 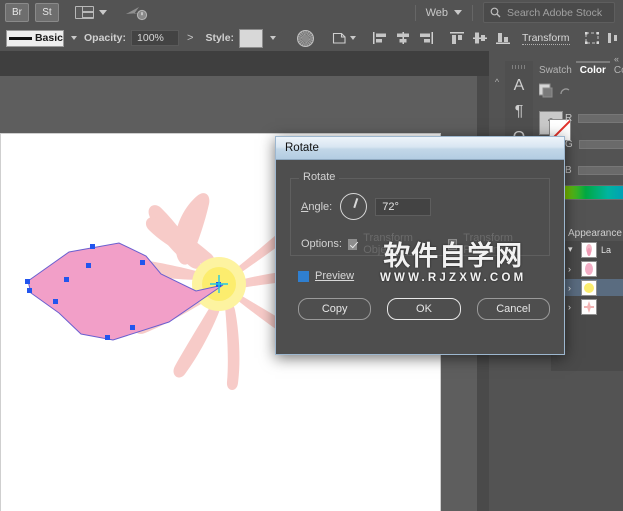 I want to click on ok-button: OK, so click(x=424, y=309).